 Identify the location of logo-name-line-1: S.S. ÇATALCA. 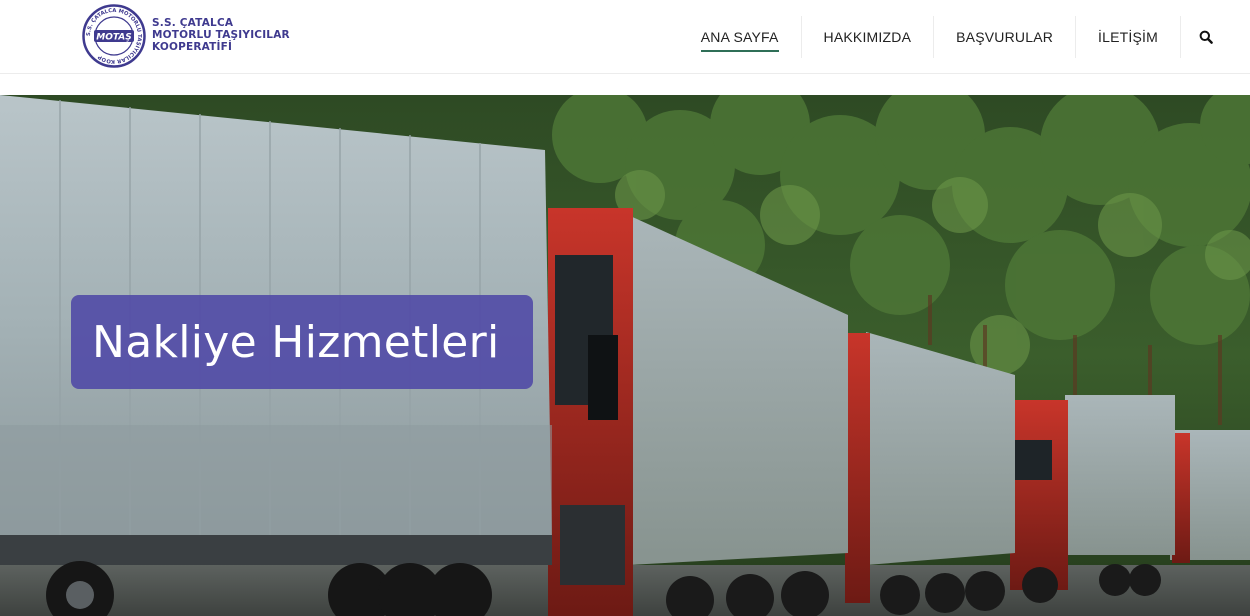
(193, 23).